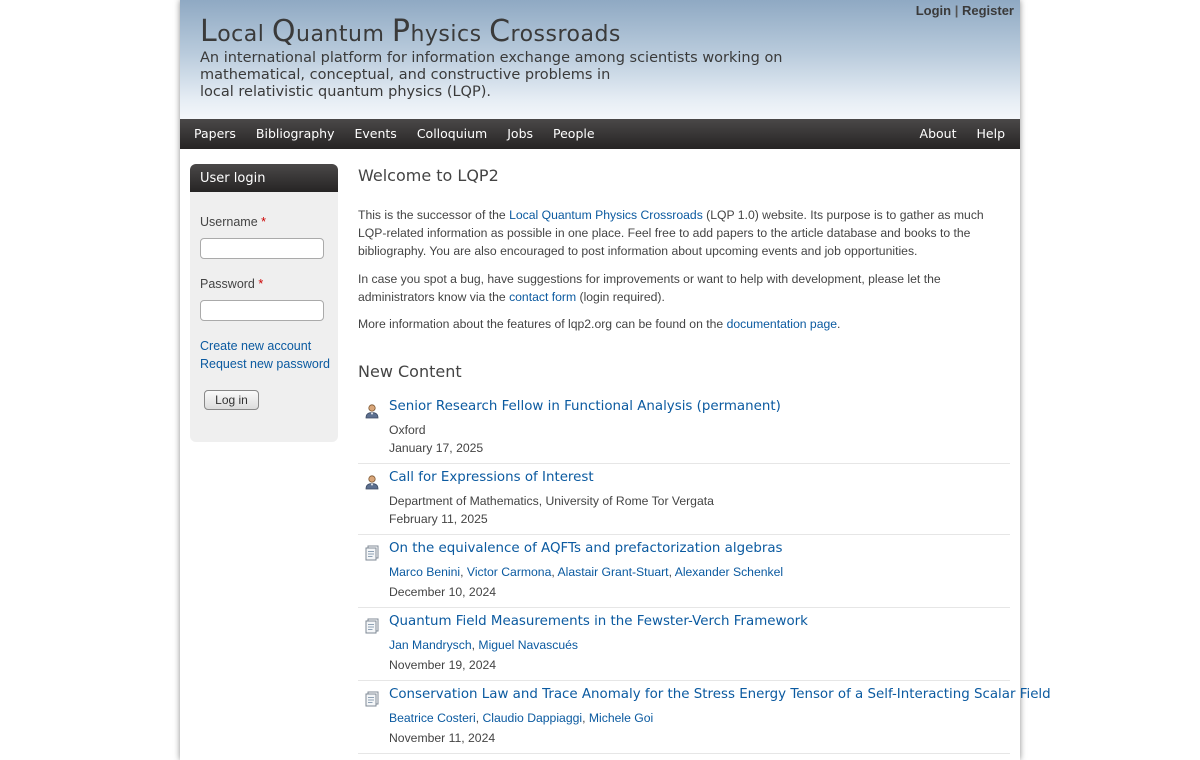 This screenshot has width=1200, height=760. What do you see at coordinates (262, 310) in the screenshot?
I see `password-field` at bounding box center [262, 310].